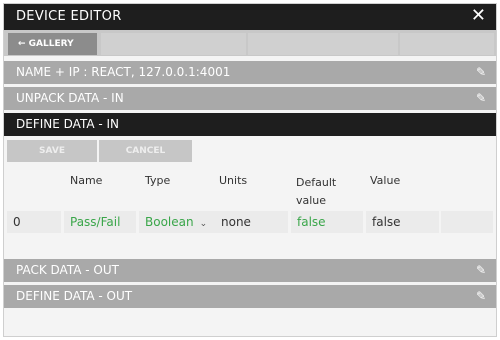 The width and height of the screenshot is (500, 340). I want to click on section-title: DEFINE DATA - OUT, so click(74, 296).